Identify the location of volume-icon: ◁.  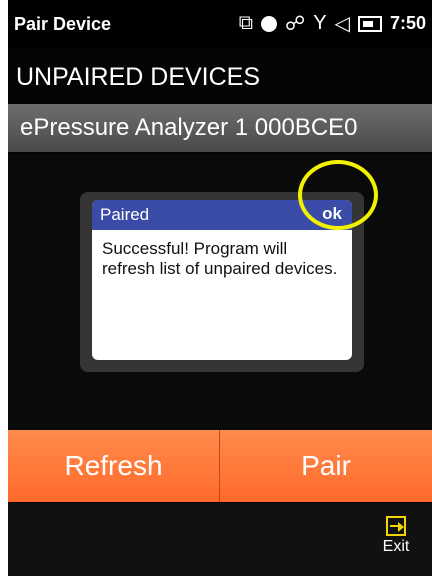
(342, 24).